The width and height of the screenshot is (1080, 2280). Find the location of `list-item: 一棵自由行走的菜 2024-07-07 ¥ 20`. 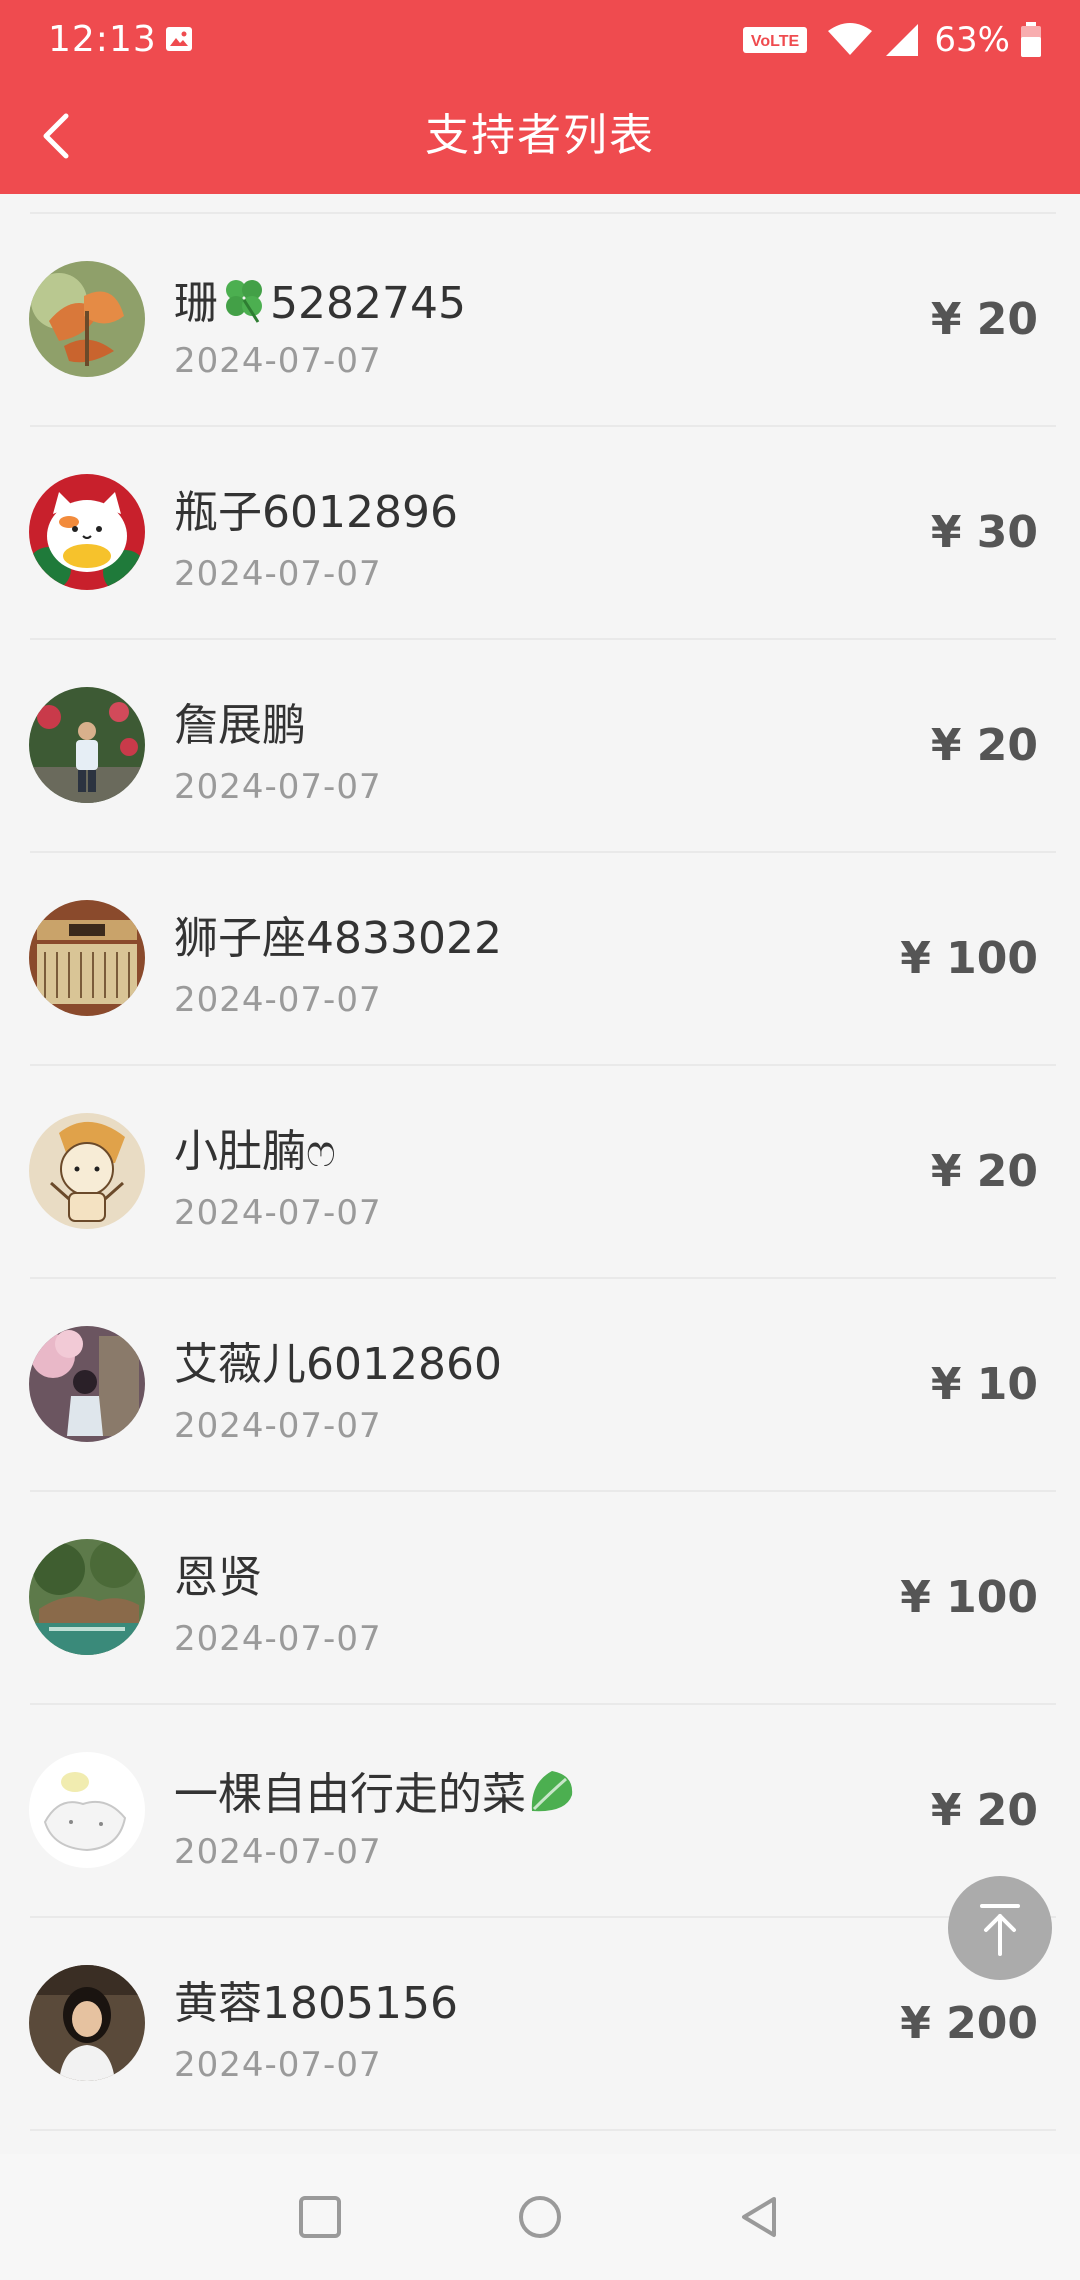

list-item: 一棵自由行走的菜 2024-07-07 ¥ 20 is located at coordinates (540, 1811).